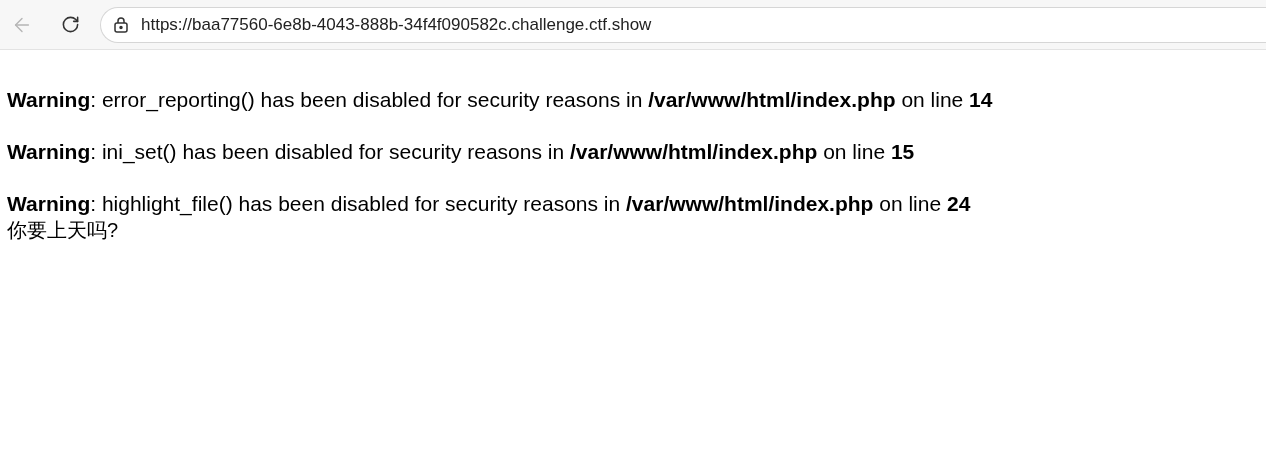  What do you see at coordinates (683, 24) in the screenshot?
I see `address-bar: https://baa77560-6e8b-4043-888b-34f4f090582c.challenge.ctf.show` at bounding box center [683, 24].